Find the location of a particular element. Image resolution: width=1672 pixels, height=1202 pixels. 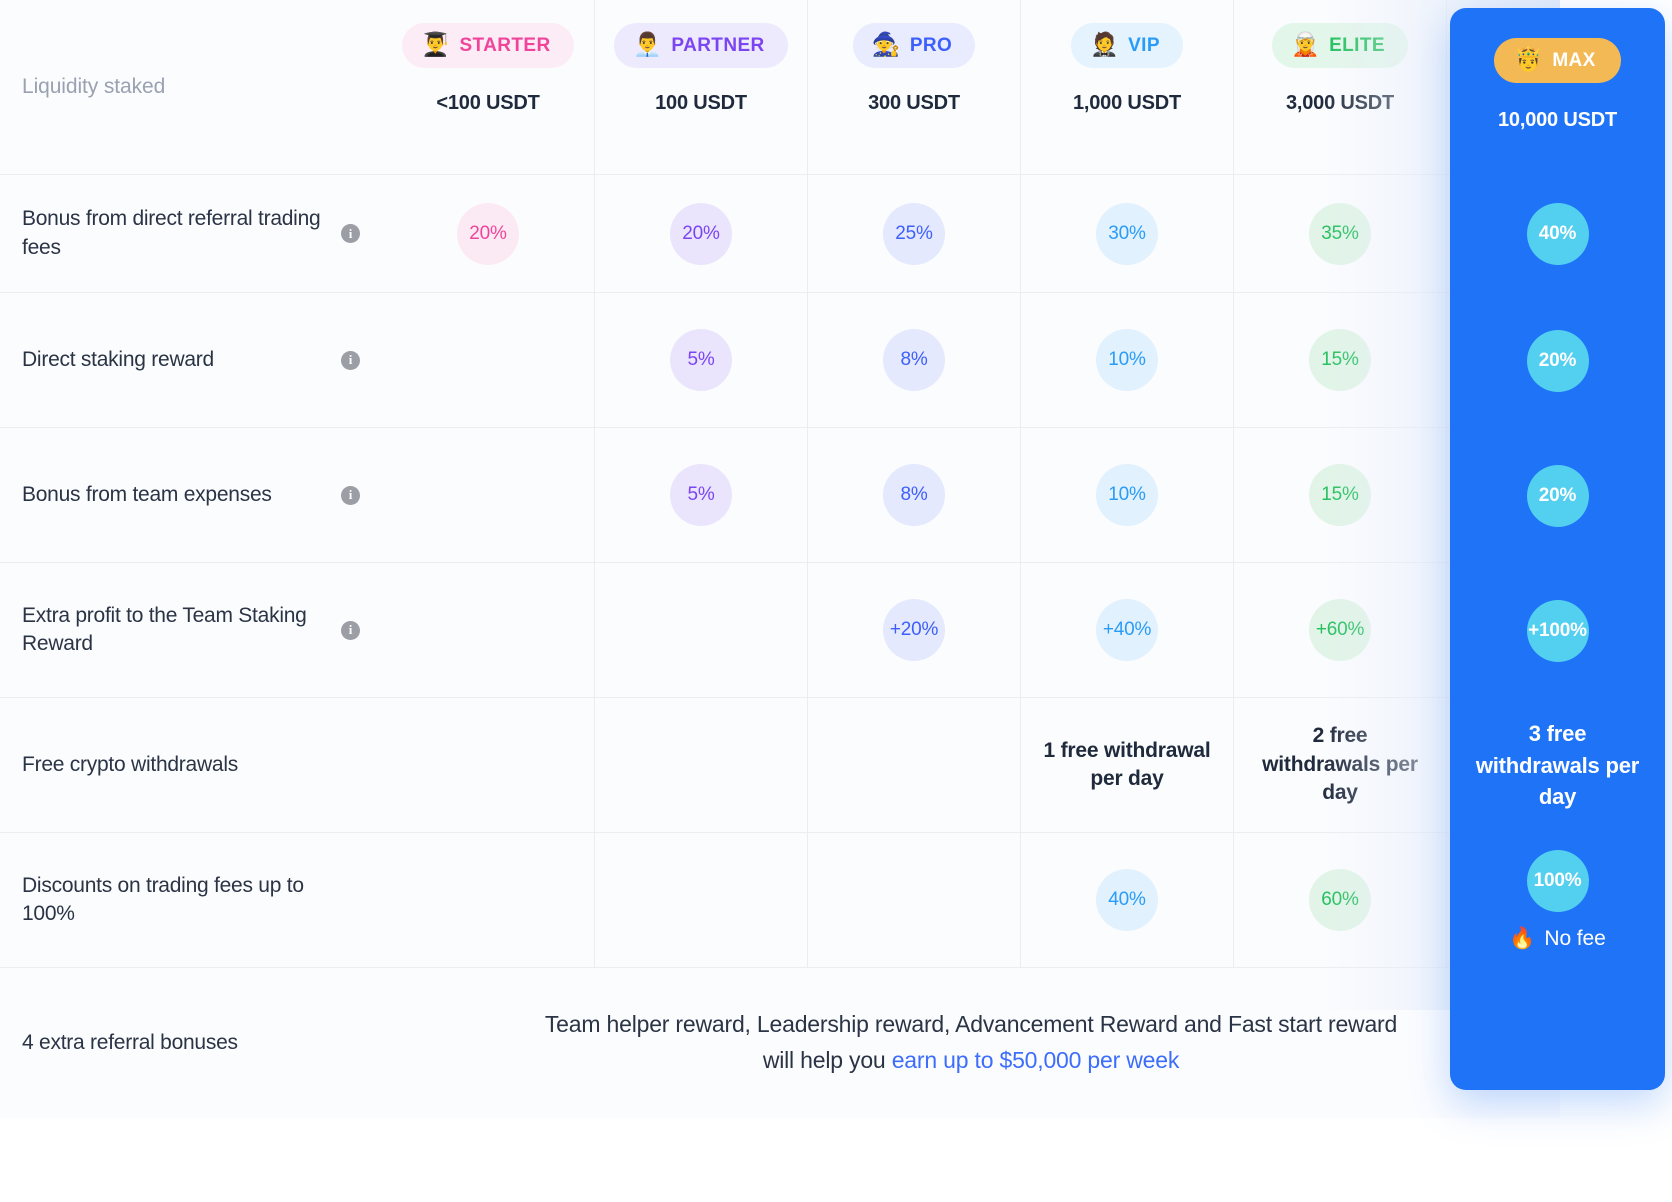

value-bubble: +40% is located at coordinates (1127, 630).